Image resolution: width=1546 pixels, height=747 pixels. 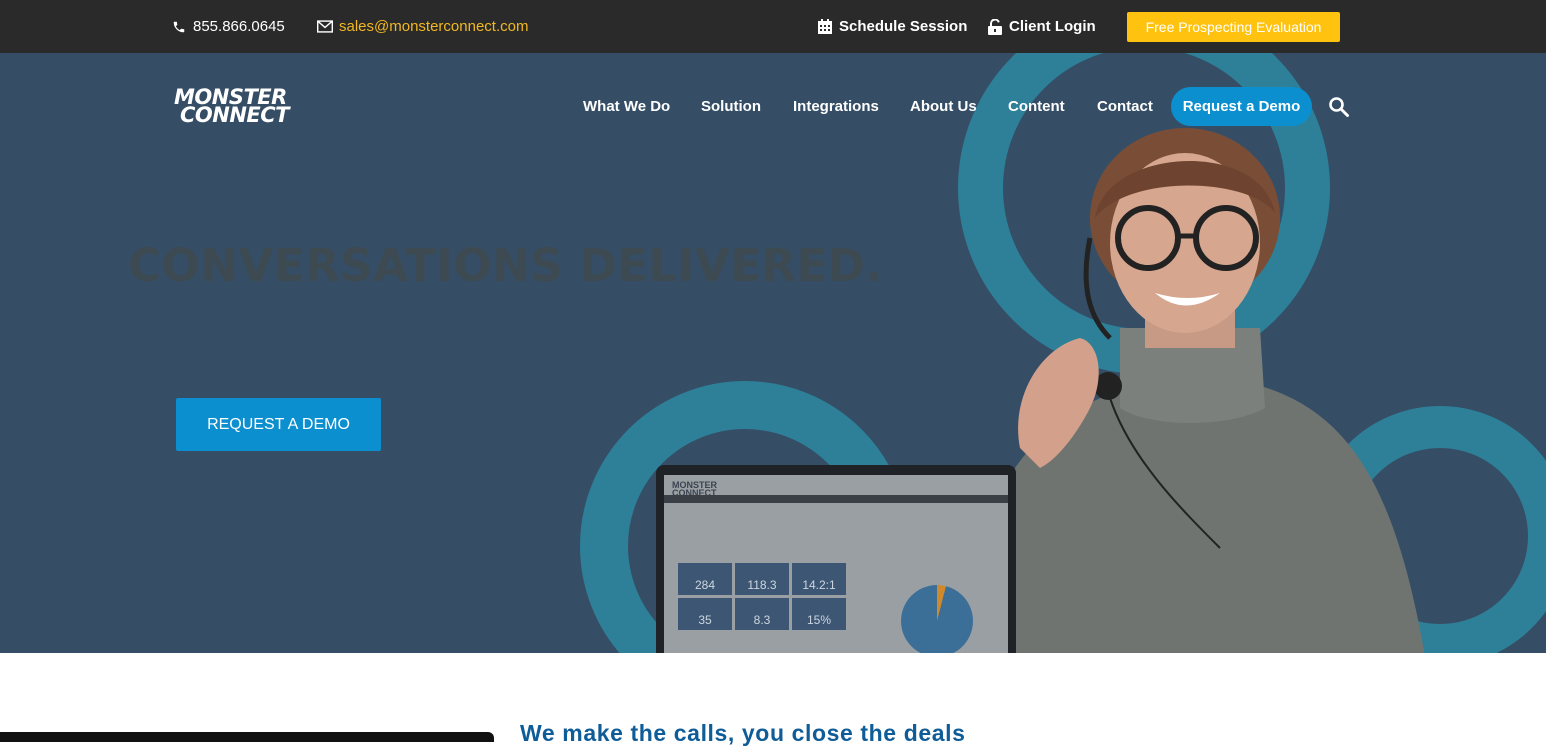 I want to click on stat-tile: 284, so click(x=705, y=579).